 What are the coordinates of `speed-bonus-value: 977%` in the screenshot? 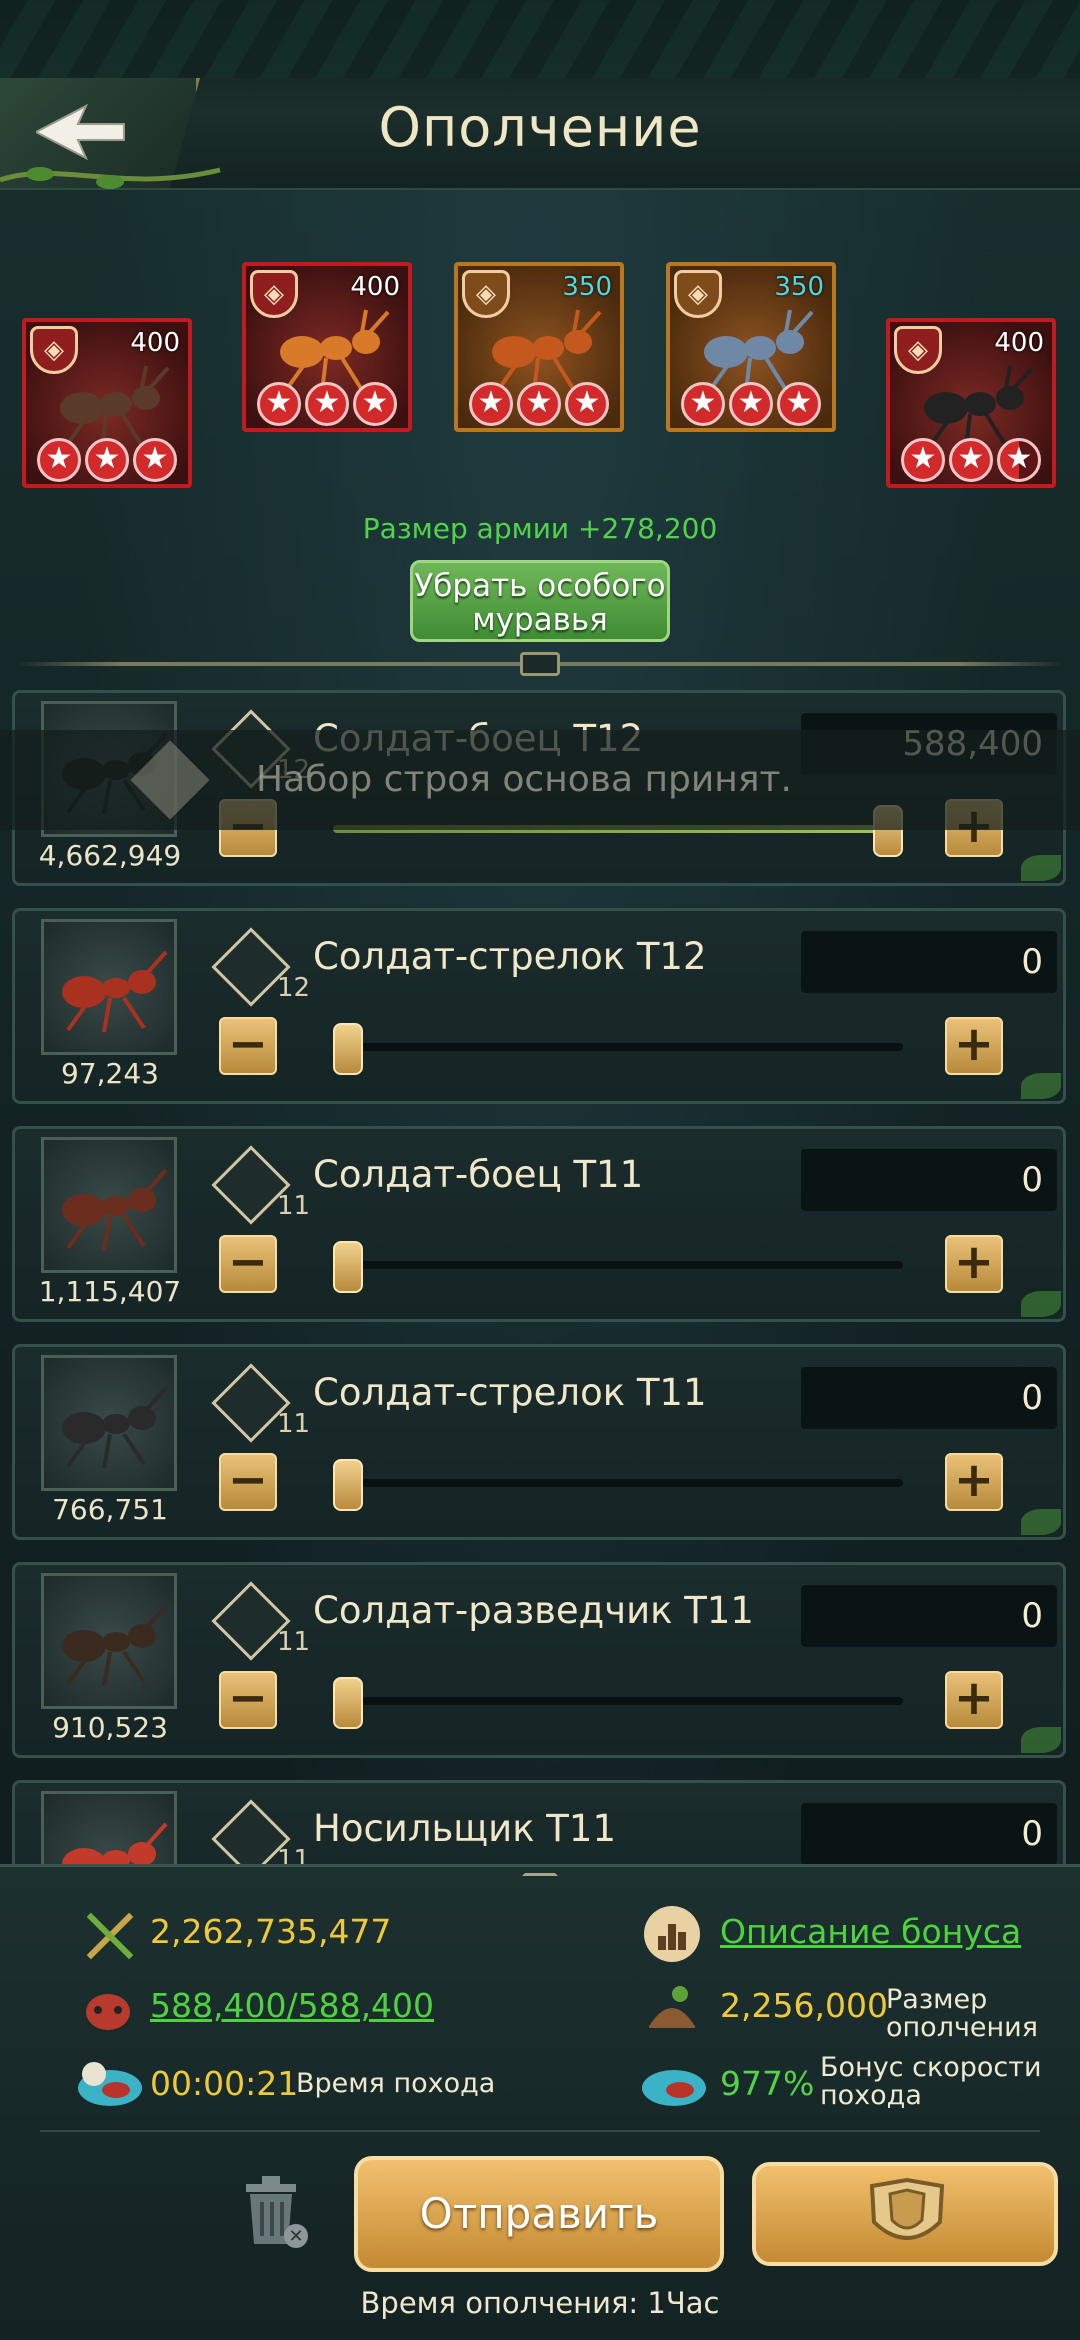 It's located at (767, 2083).